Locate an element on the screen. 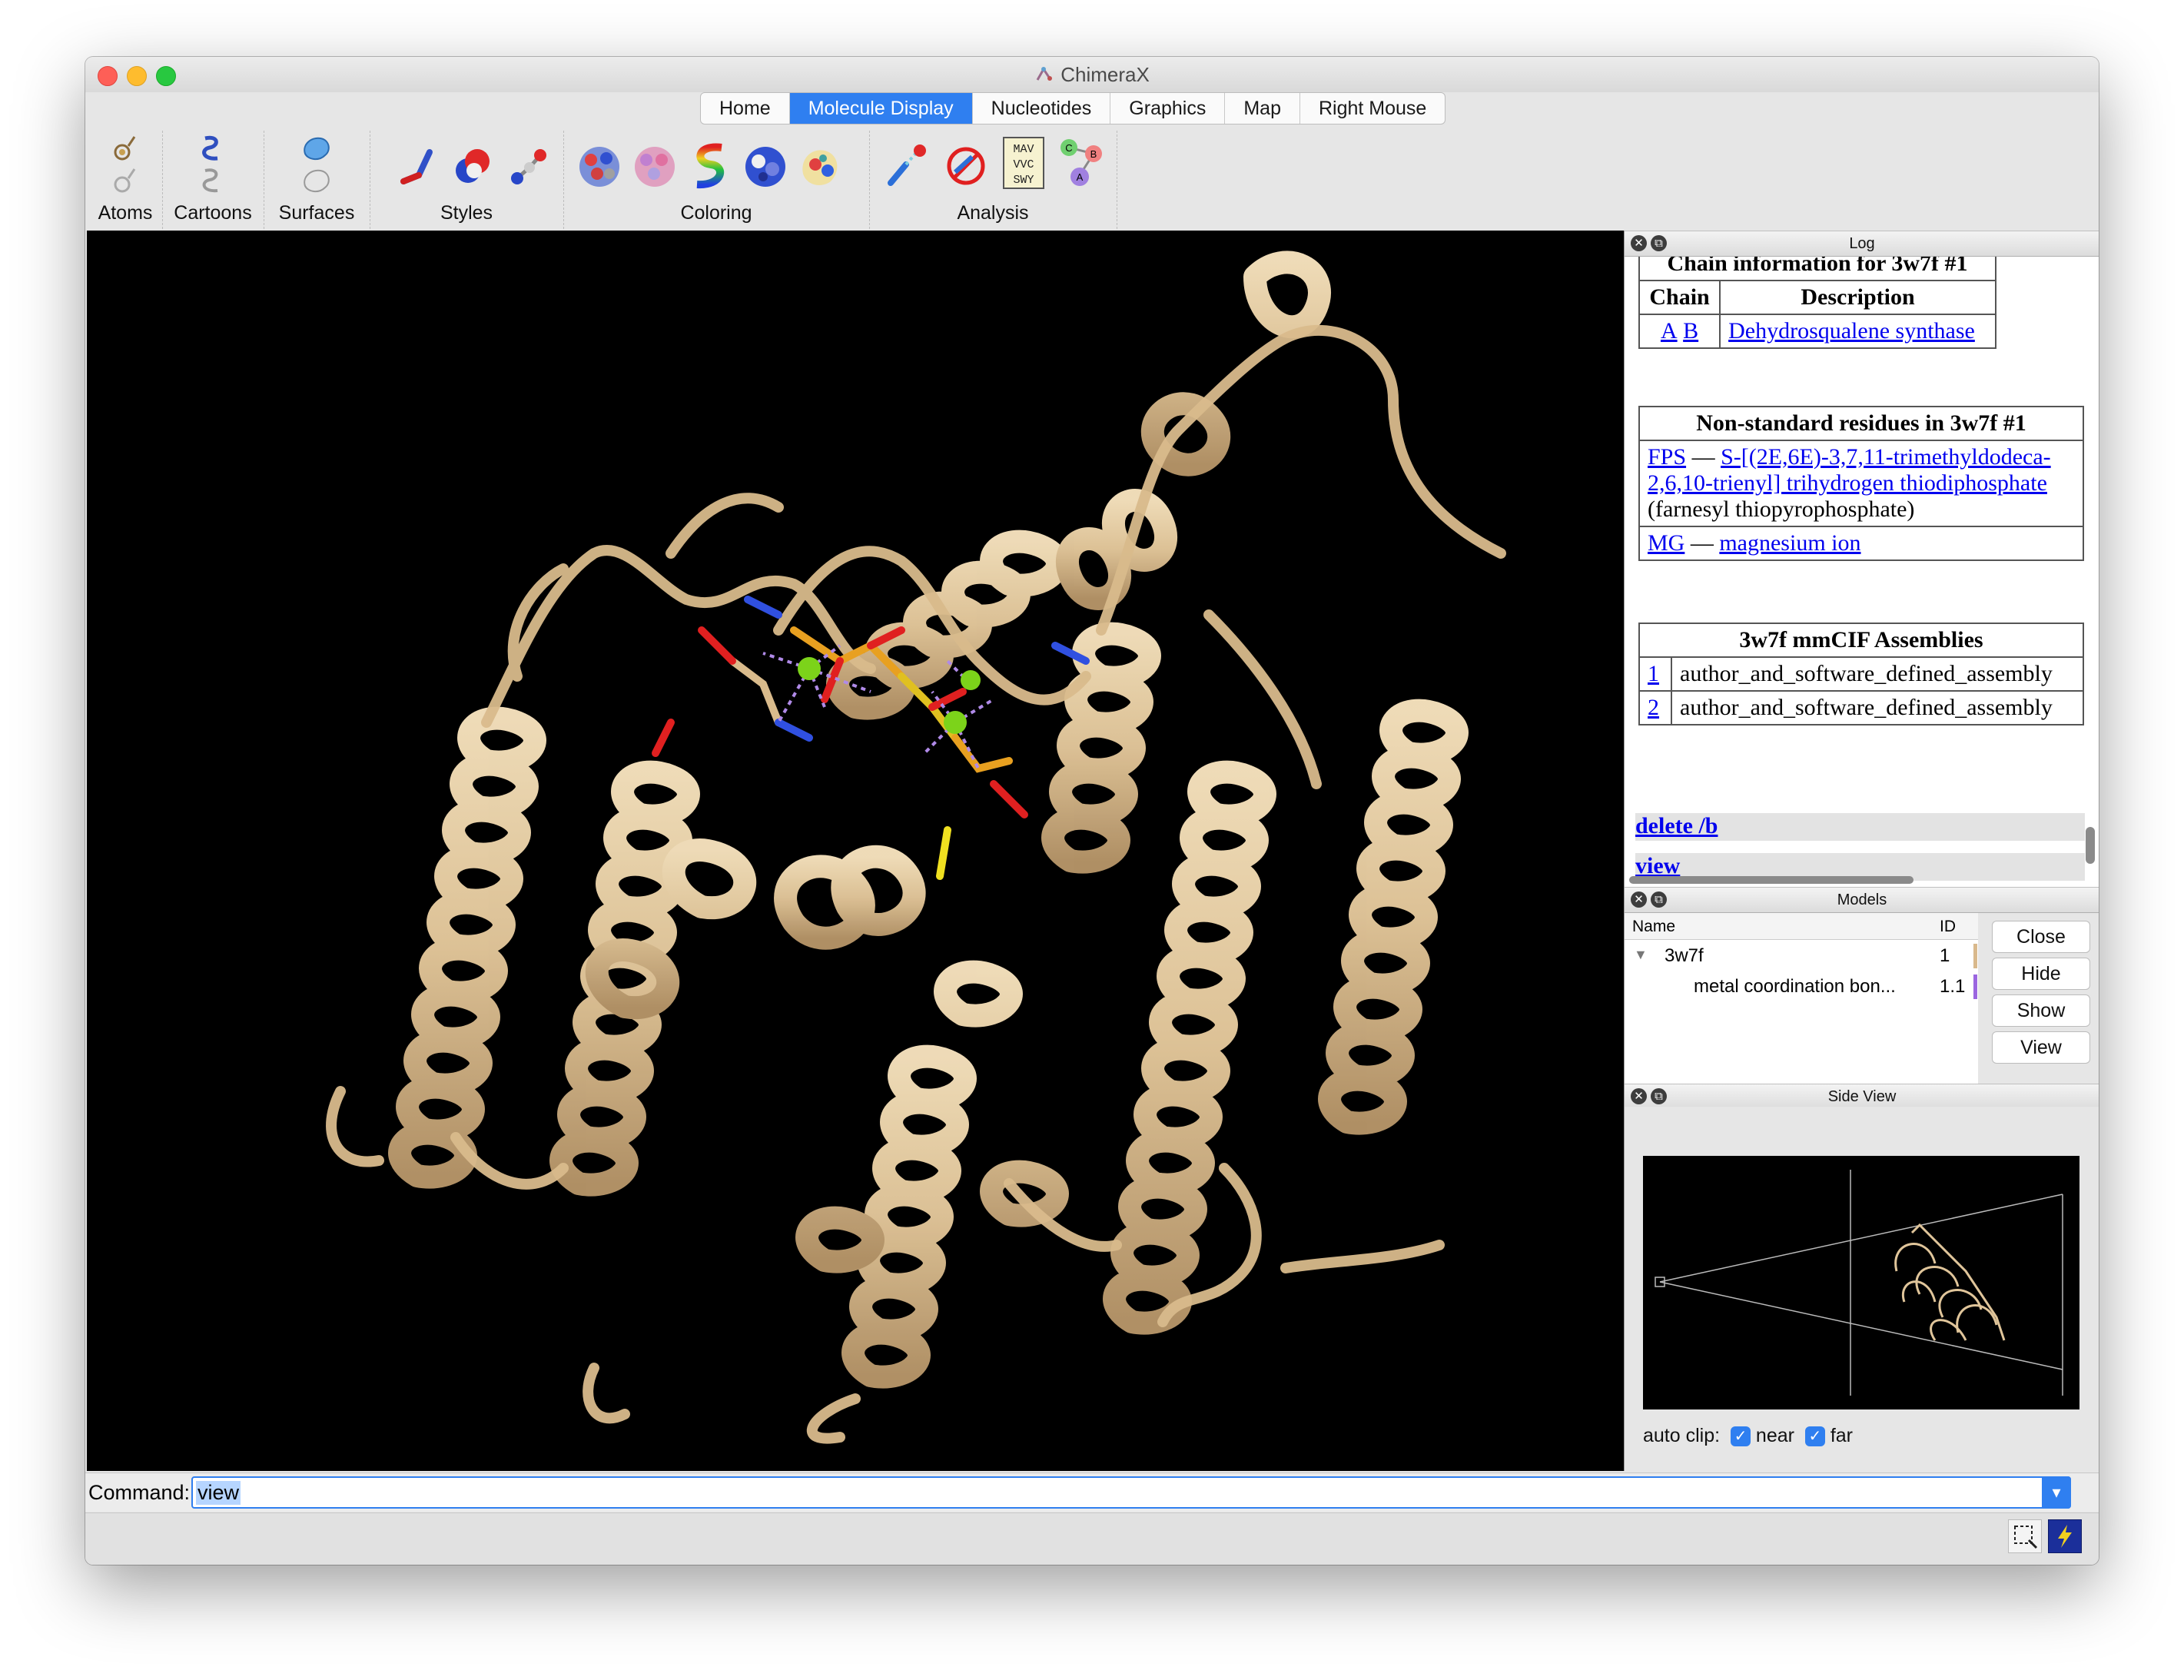 The height and width of the screenshot is (1680, 2184). column-id: ID is located at coordinates (1948, 927).